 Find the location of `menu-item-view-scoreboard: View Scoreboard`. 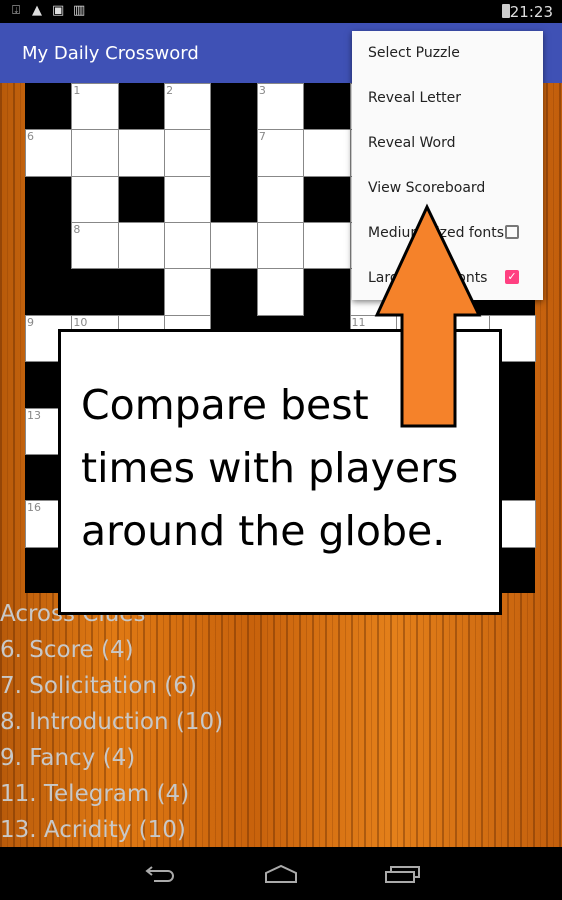

menu-item-view-scoreboard: View Scoreboard is located at coordinates (447, 188).